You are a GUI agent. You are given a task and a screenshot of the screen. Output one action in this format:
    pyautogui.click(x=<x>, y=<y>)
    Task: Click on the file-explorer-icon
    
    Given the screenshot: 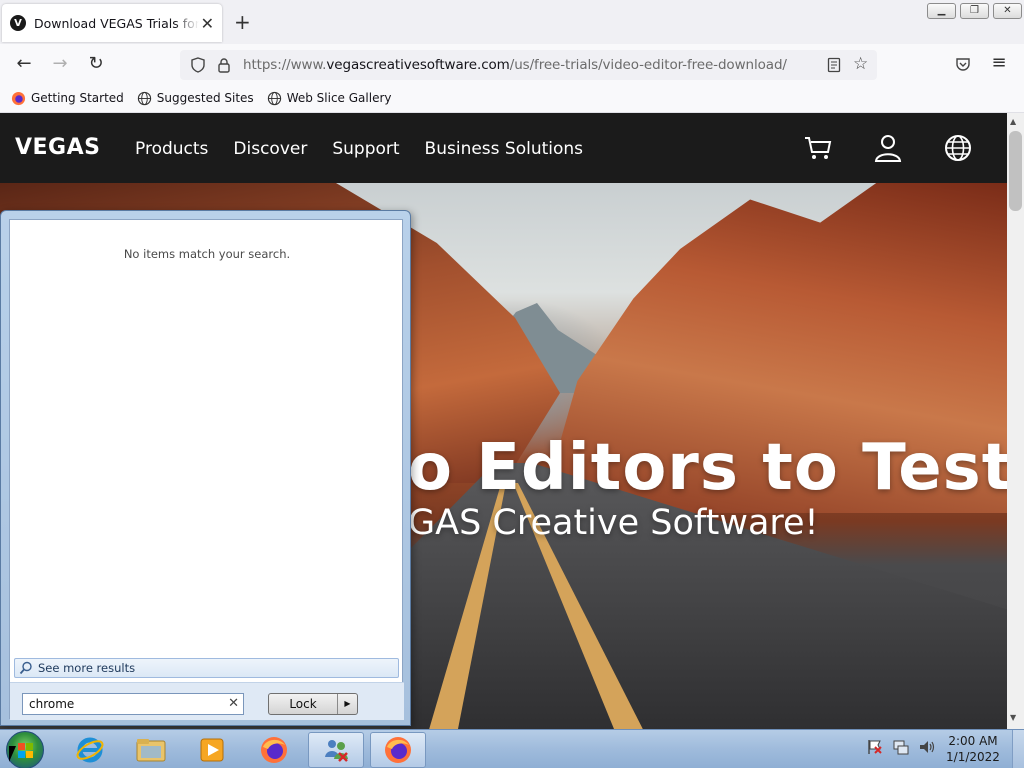 What is the action you would take?
    pyautogui.click(x=151, y=750)
    